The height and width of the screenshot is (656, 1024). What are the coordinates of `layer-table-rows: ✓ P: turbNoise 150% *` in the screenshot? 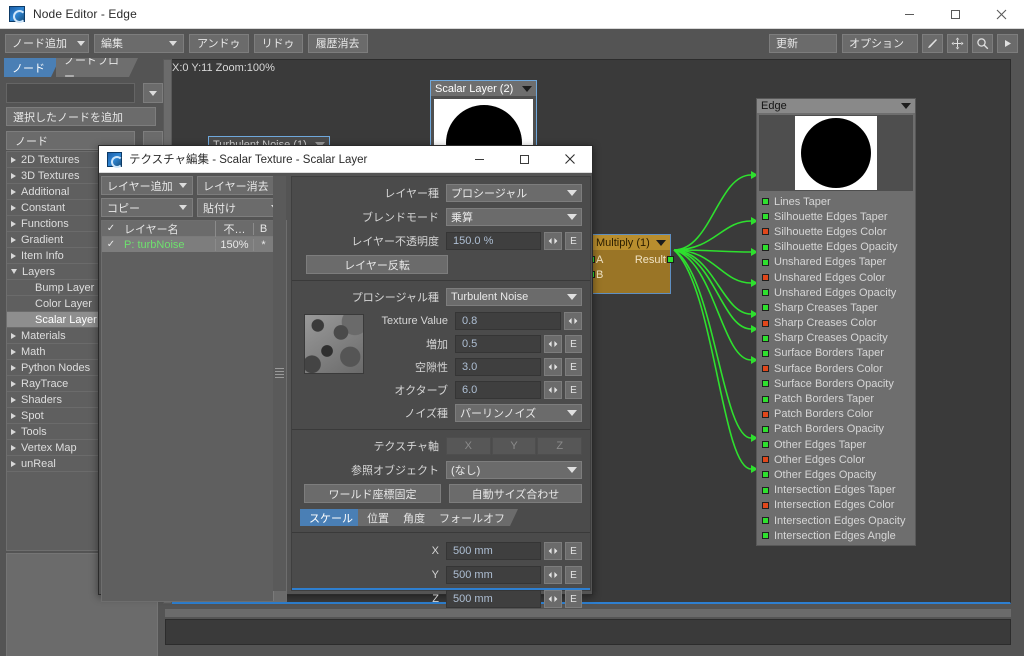 It's located at (187, 244).